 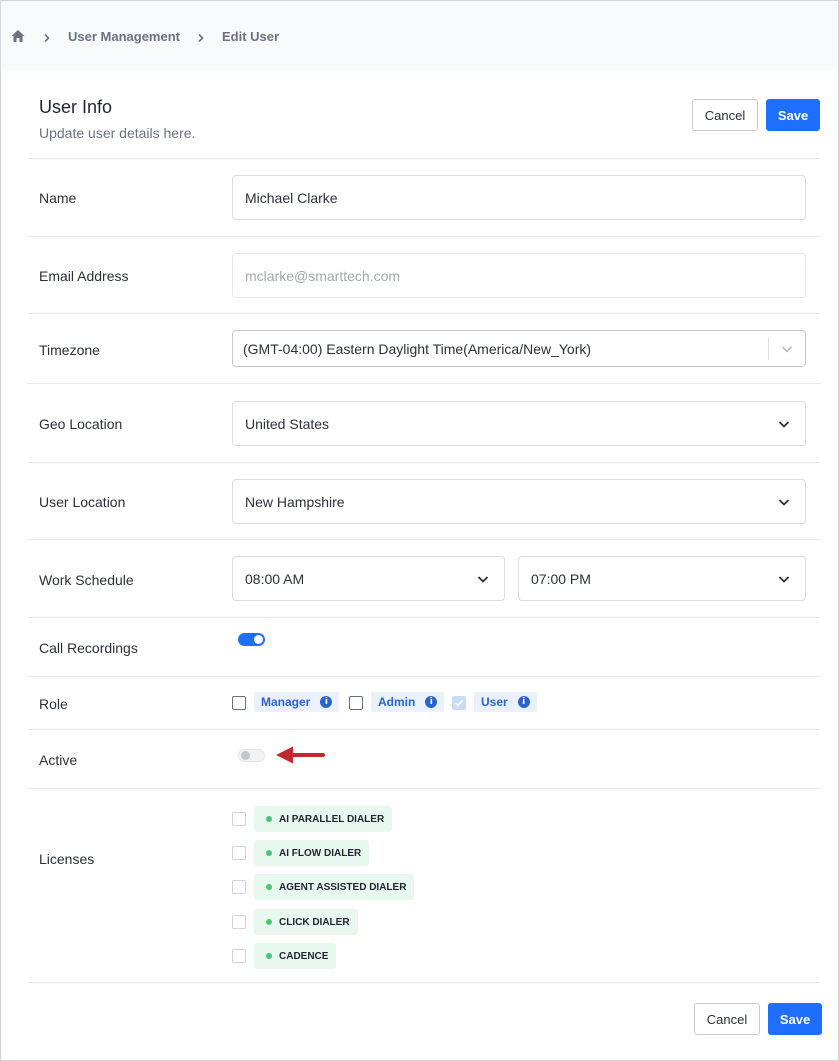 What do you see at coordinates (662, 578) in the screenshot?
I see `work-end-select: 07:00 PM` at bounding box center [662, 578].